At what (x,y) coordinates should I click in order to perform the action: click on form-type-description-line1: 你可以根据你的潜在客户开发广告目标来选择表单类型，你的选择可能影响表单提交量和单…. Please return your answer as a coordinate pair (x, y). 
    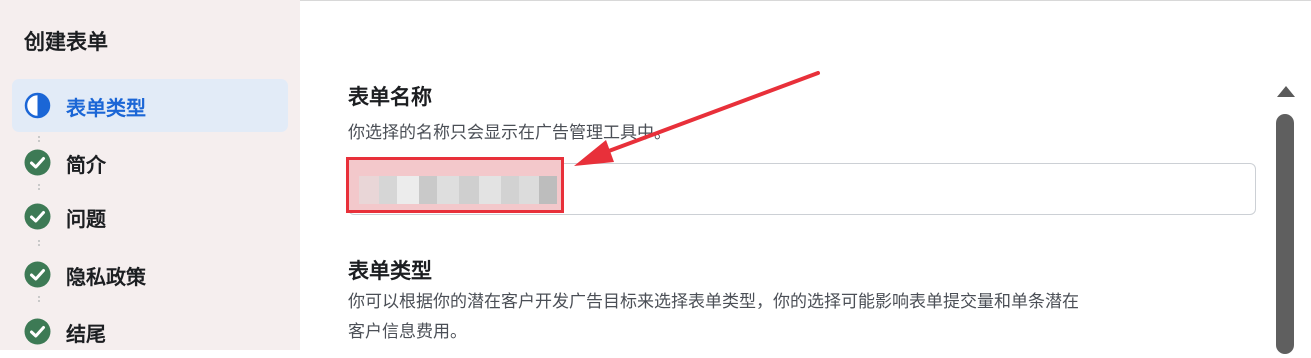
    Looking at the image, I should click on (713, 302).